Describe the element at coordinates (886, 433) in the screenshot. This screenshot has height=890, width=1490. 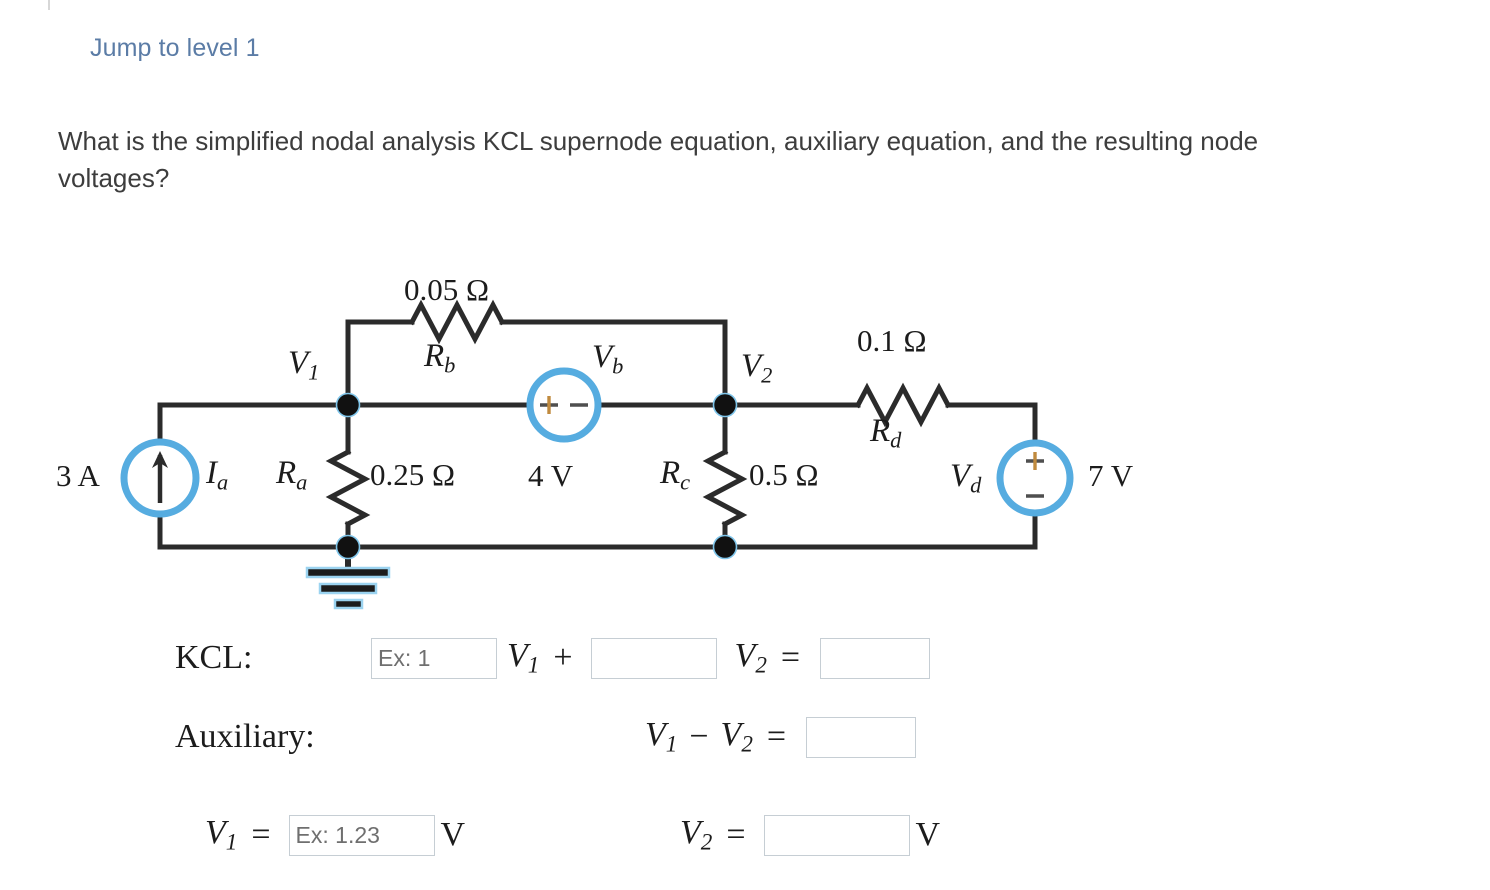
I see `resistor-rd-name: Rd` at that location.